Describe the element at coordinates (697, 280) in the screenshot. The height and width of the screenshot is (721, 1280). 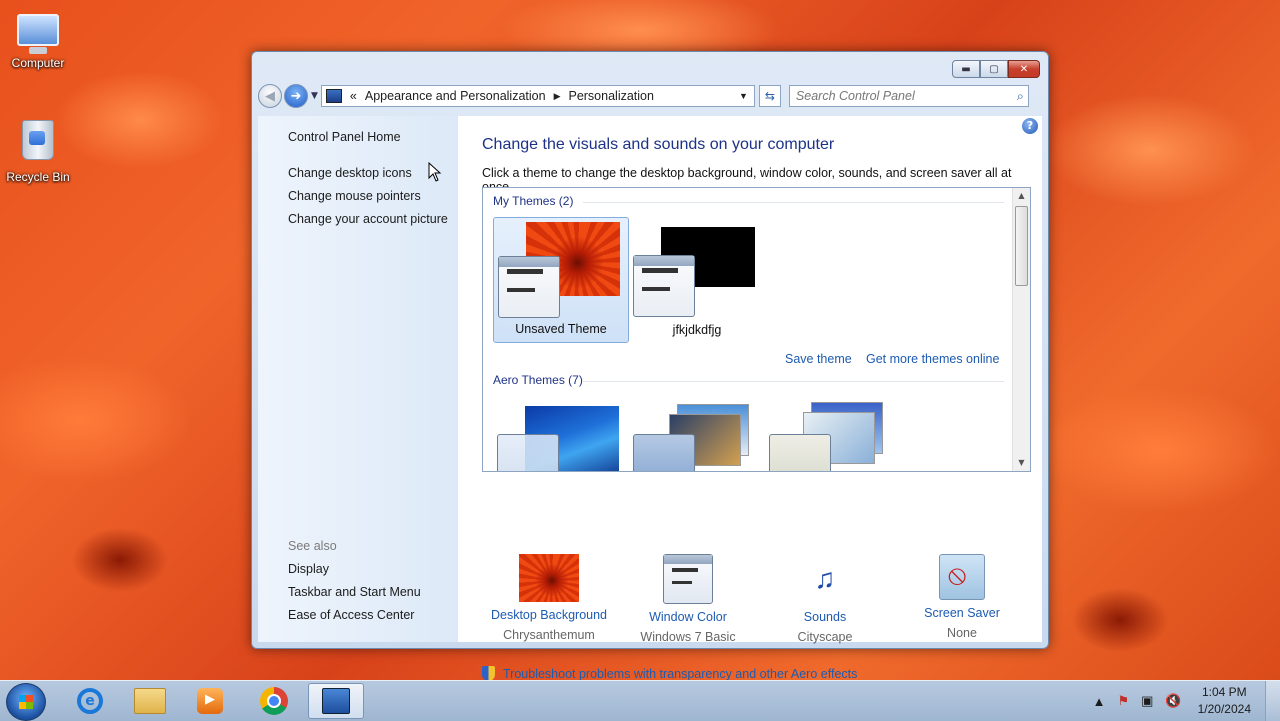
I see `theme-tile-custom: jfkjdkdfjg` at that location.